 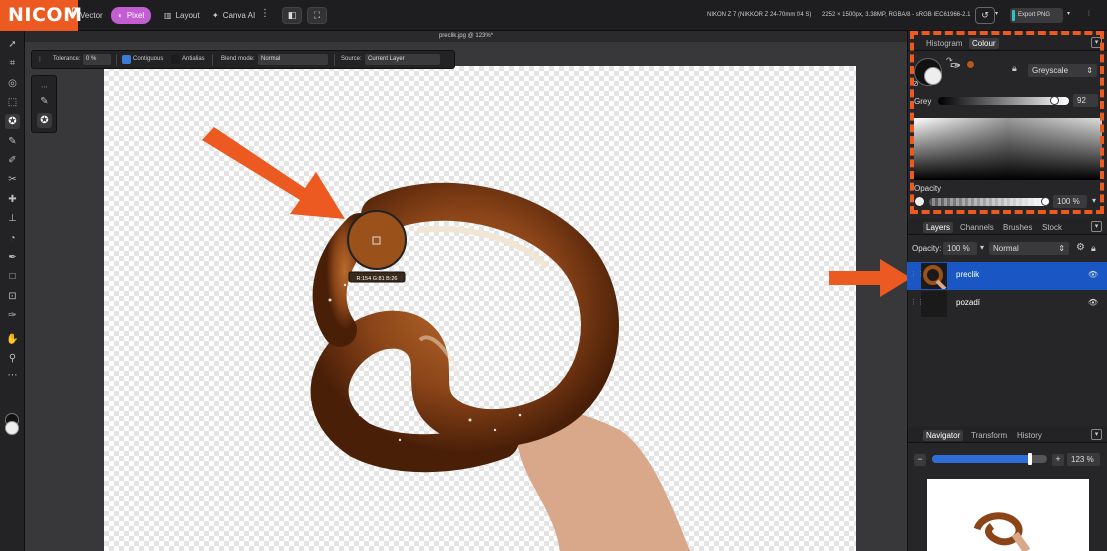 What do you see at coordinates (41, 15) in the screenshot?
I see `brand-logo: NICOM CZ` at bounding box center [41, 15].